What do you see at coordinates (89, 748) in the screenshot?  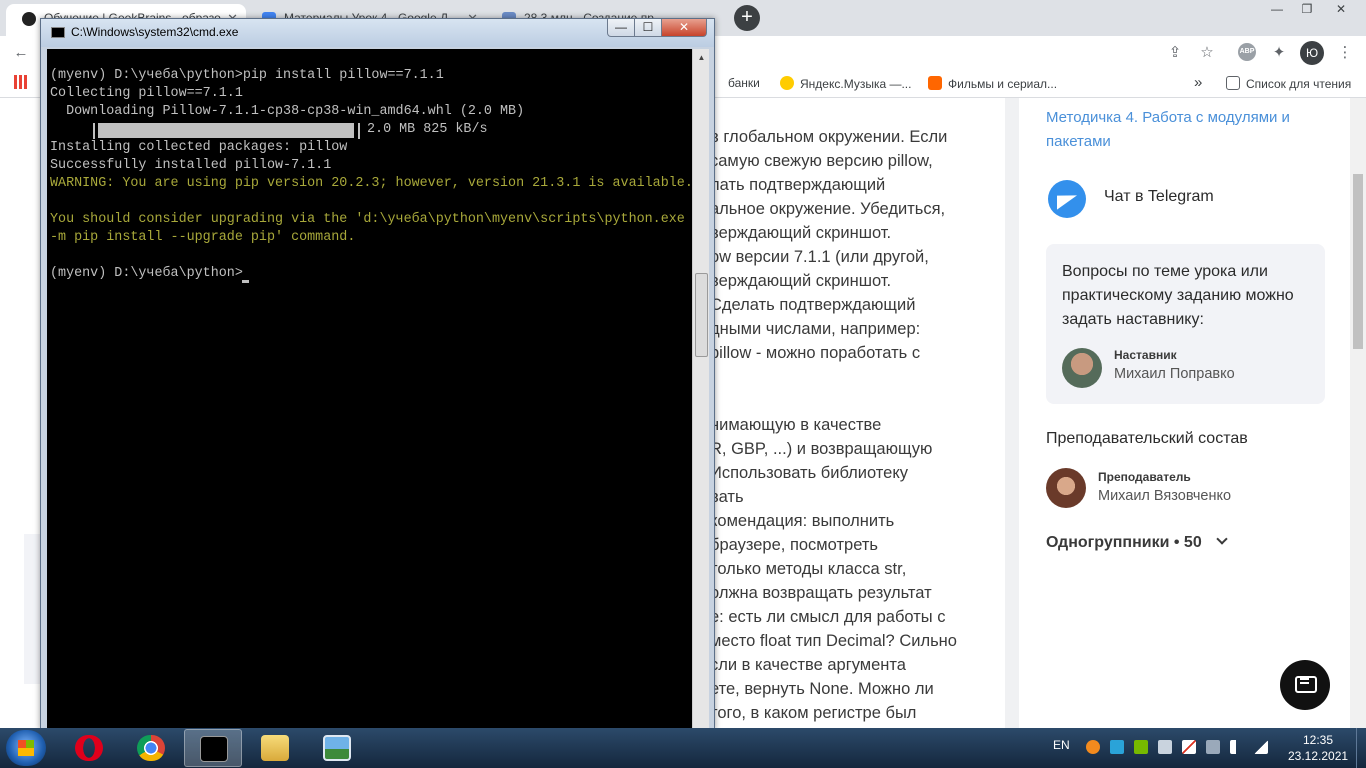 I see `taskbar-opera` at bounding box center [89, 748].